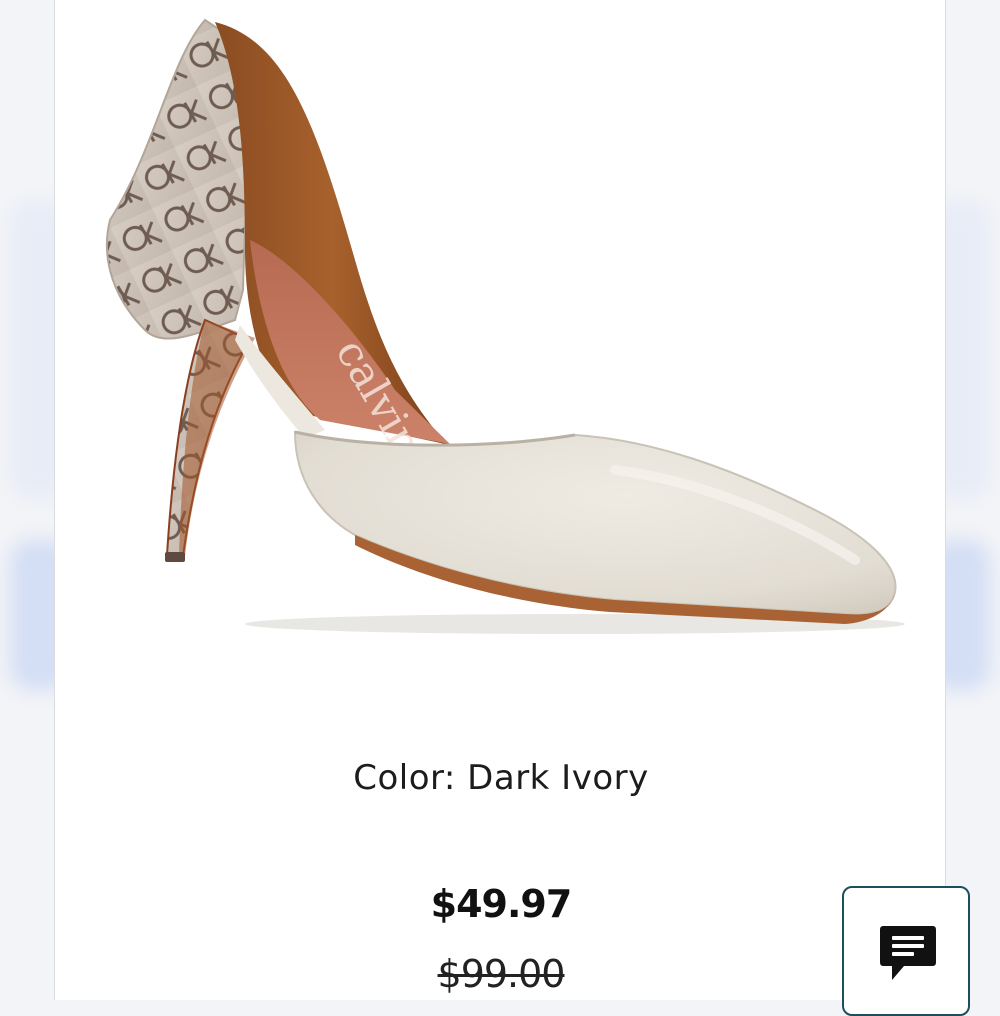 The height and width of the screenshot is (1016, 1000). I want to click on chat-button, so click(906, 951).